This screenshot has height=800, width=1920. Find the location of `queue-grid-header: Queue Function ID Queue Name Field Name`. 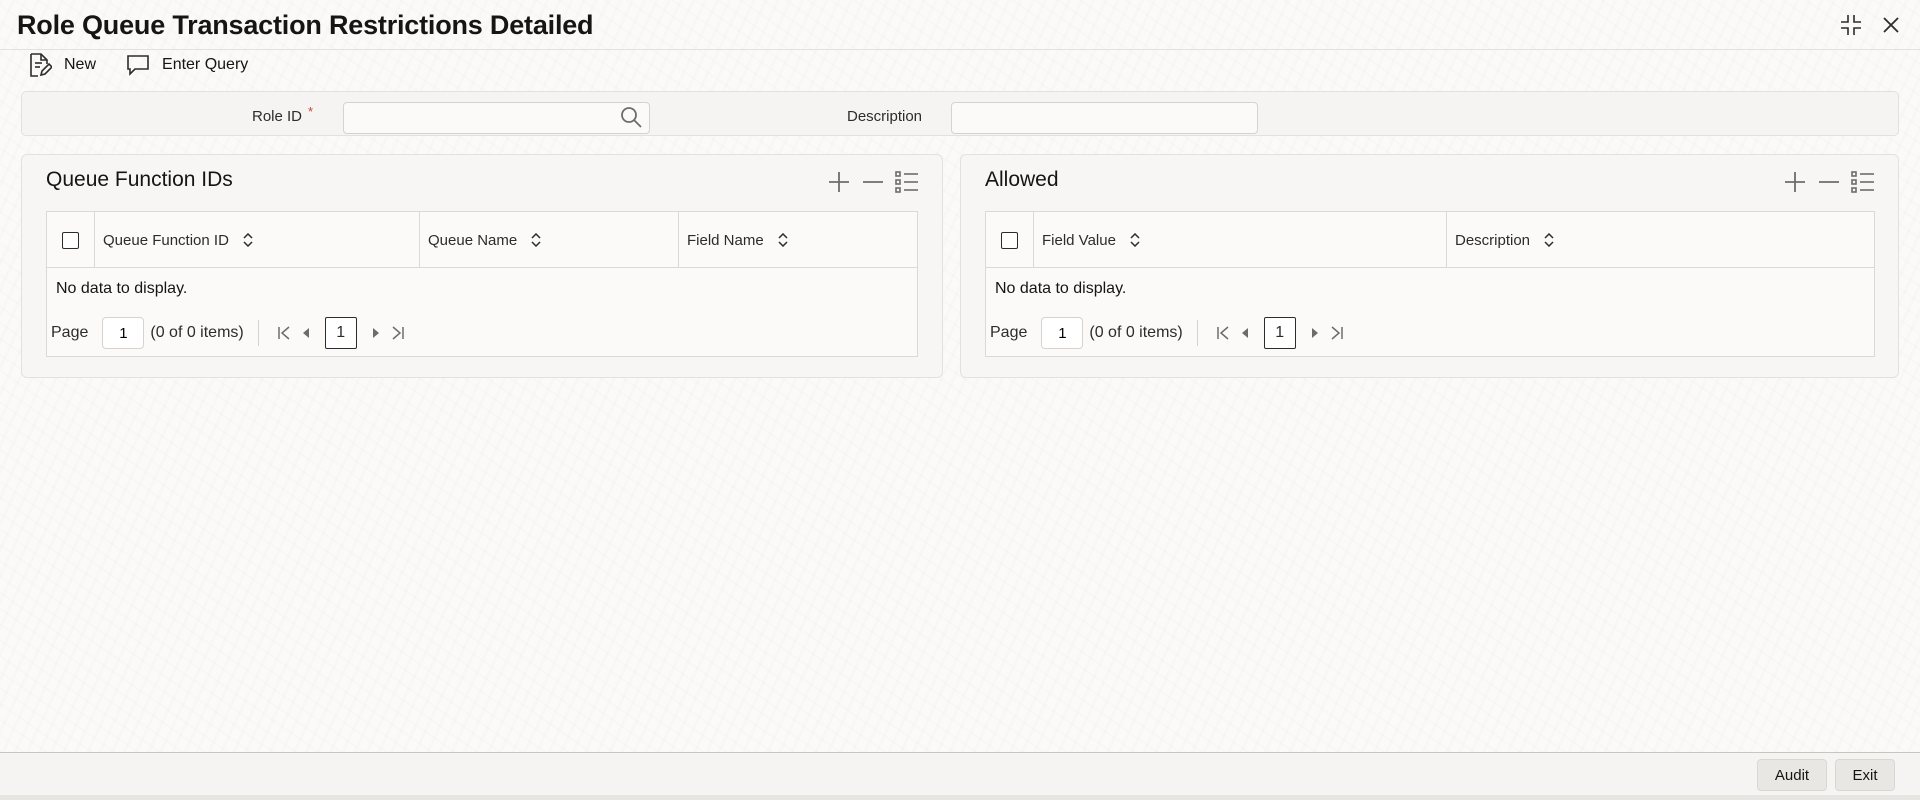

queue-grid-header: Queue Function ID Queue Name Field Name is located at coordinates (482, 240).